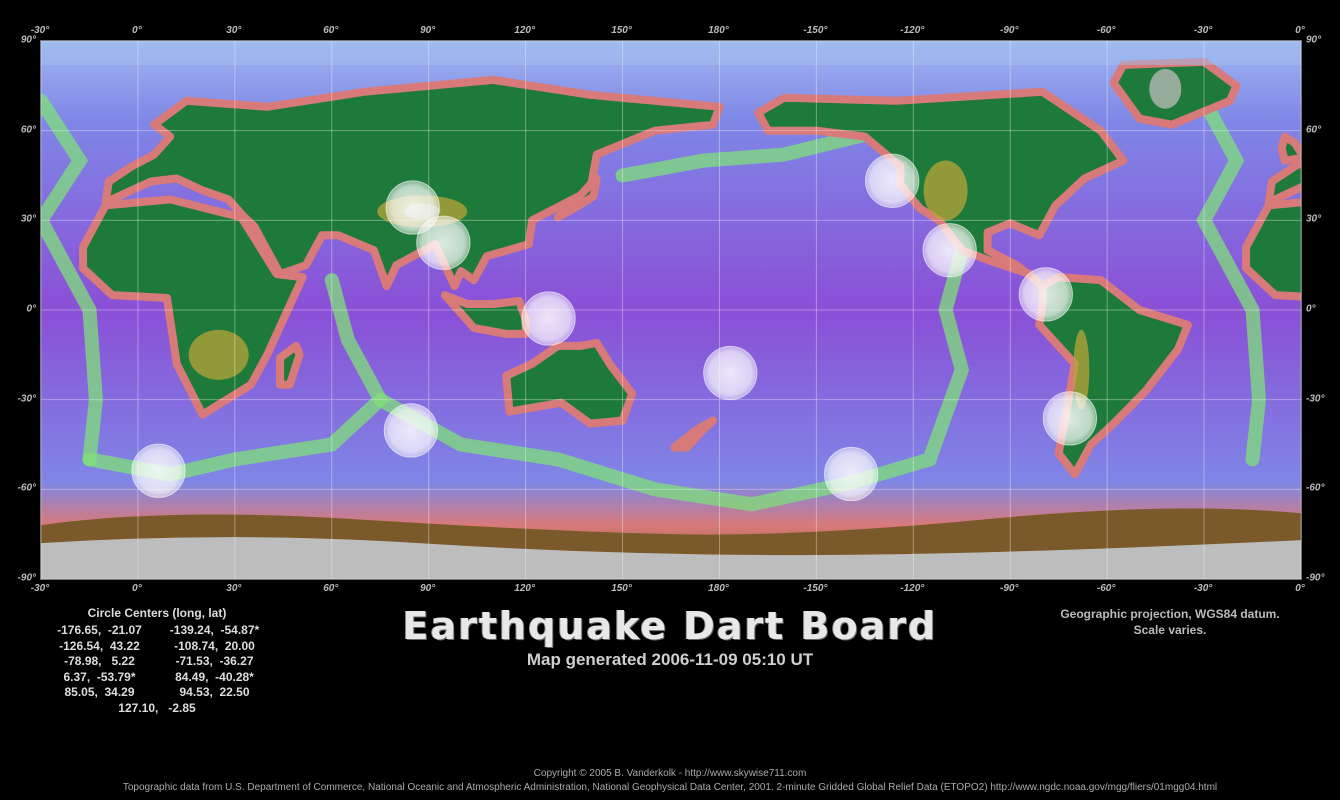 The width and height of the screenshot is (1340, 800). What do you see at coordinates (1315, 578) in the screenshot?
I see `lat-tick-right: -90°` at bounding box center [1315, 578].